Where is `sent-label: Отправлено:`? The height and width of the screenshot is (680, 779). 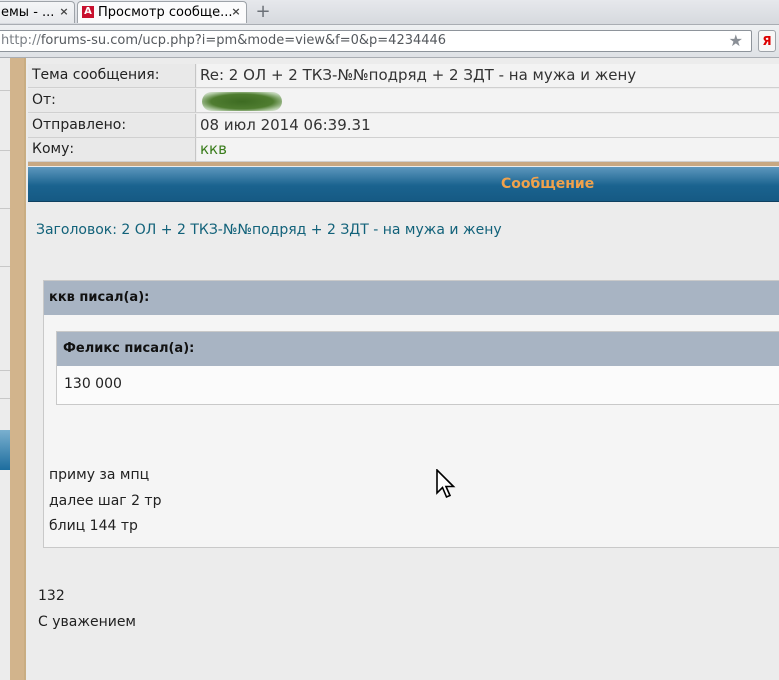
sent-label: Отправлено: is located at coordinates (112, 125).